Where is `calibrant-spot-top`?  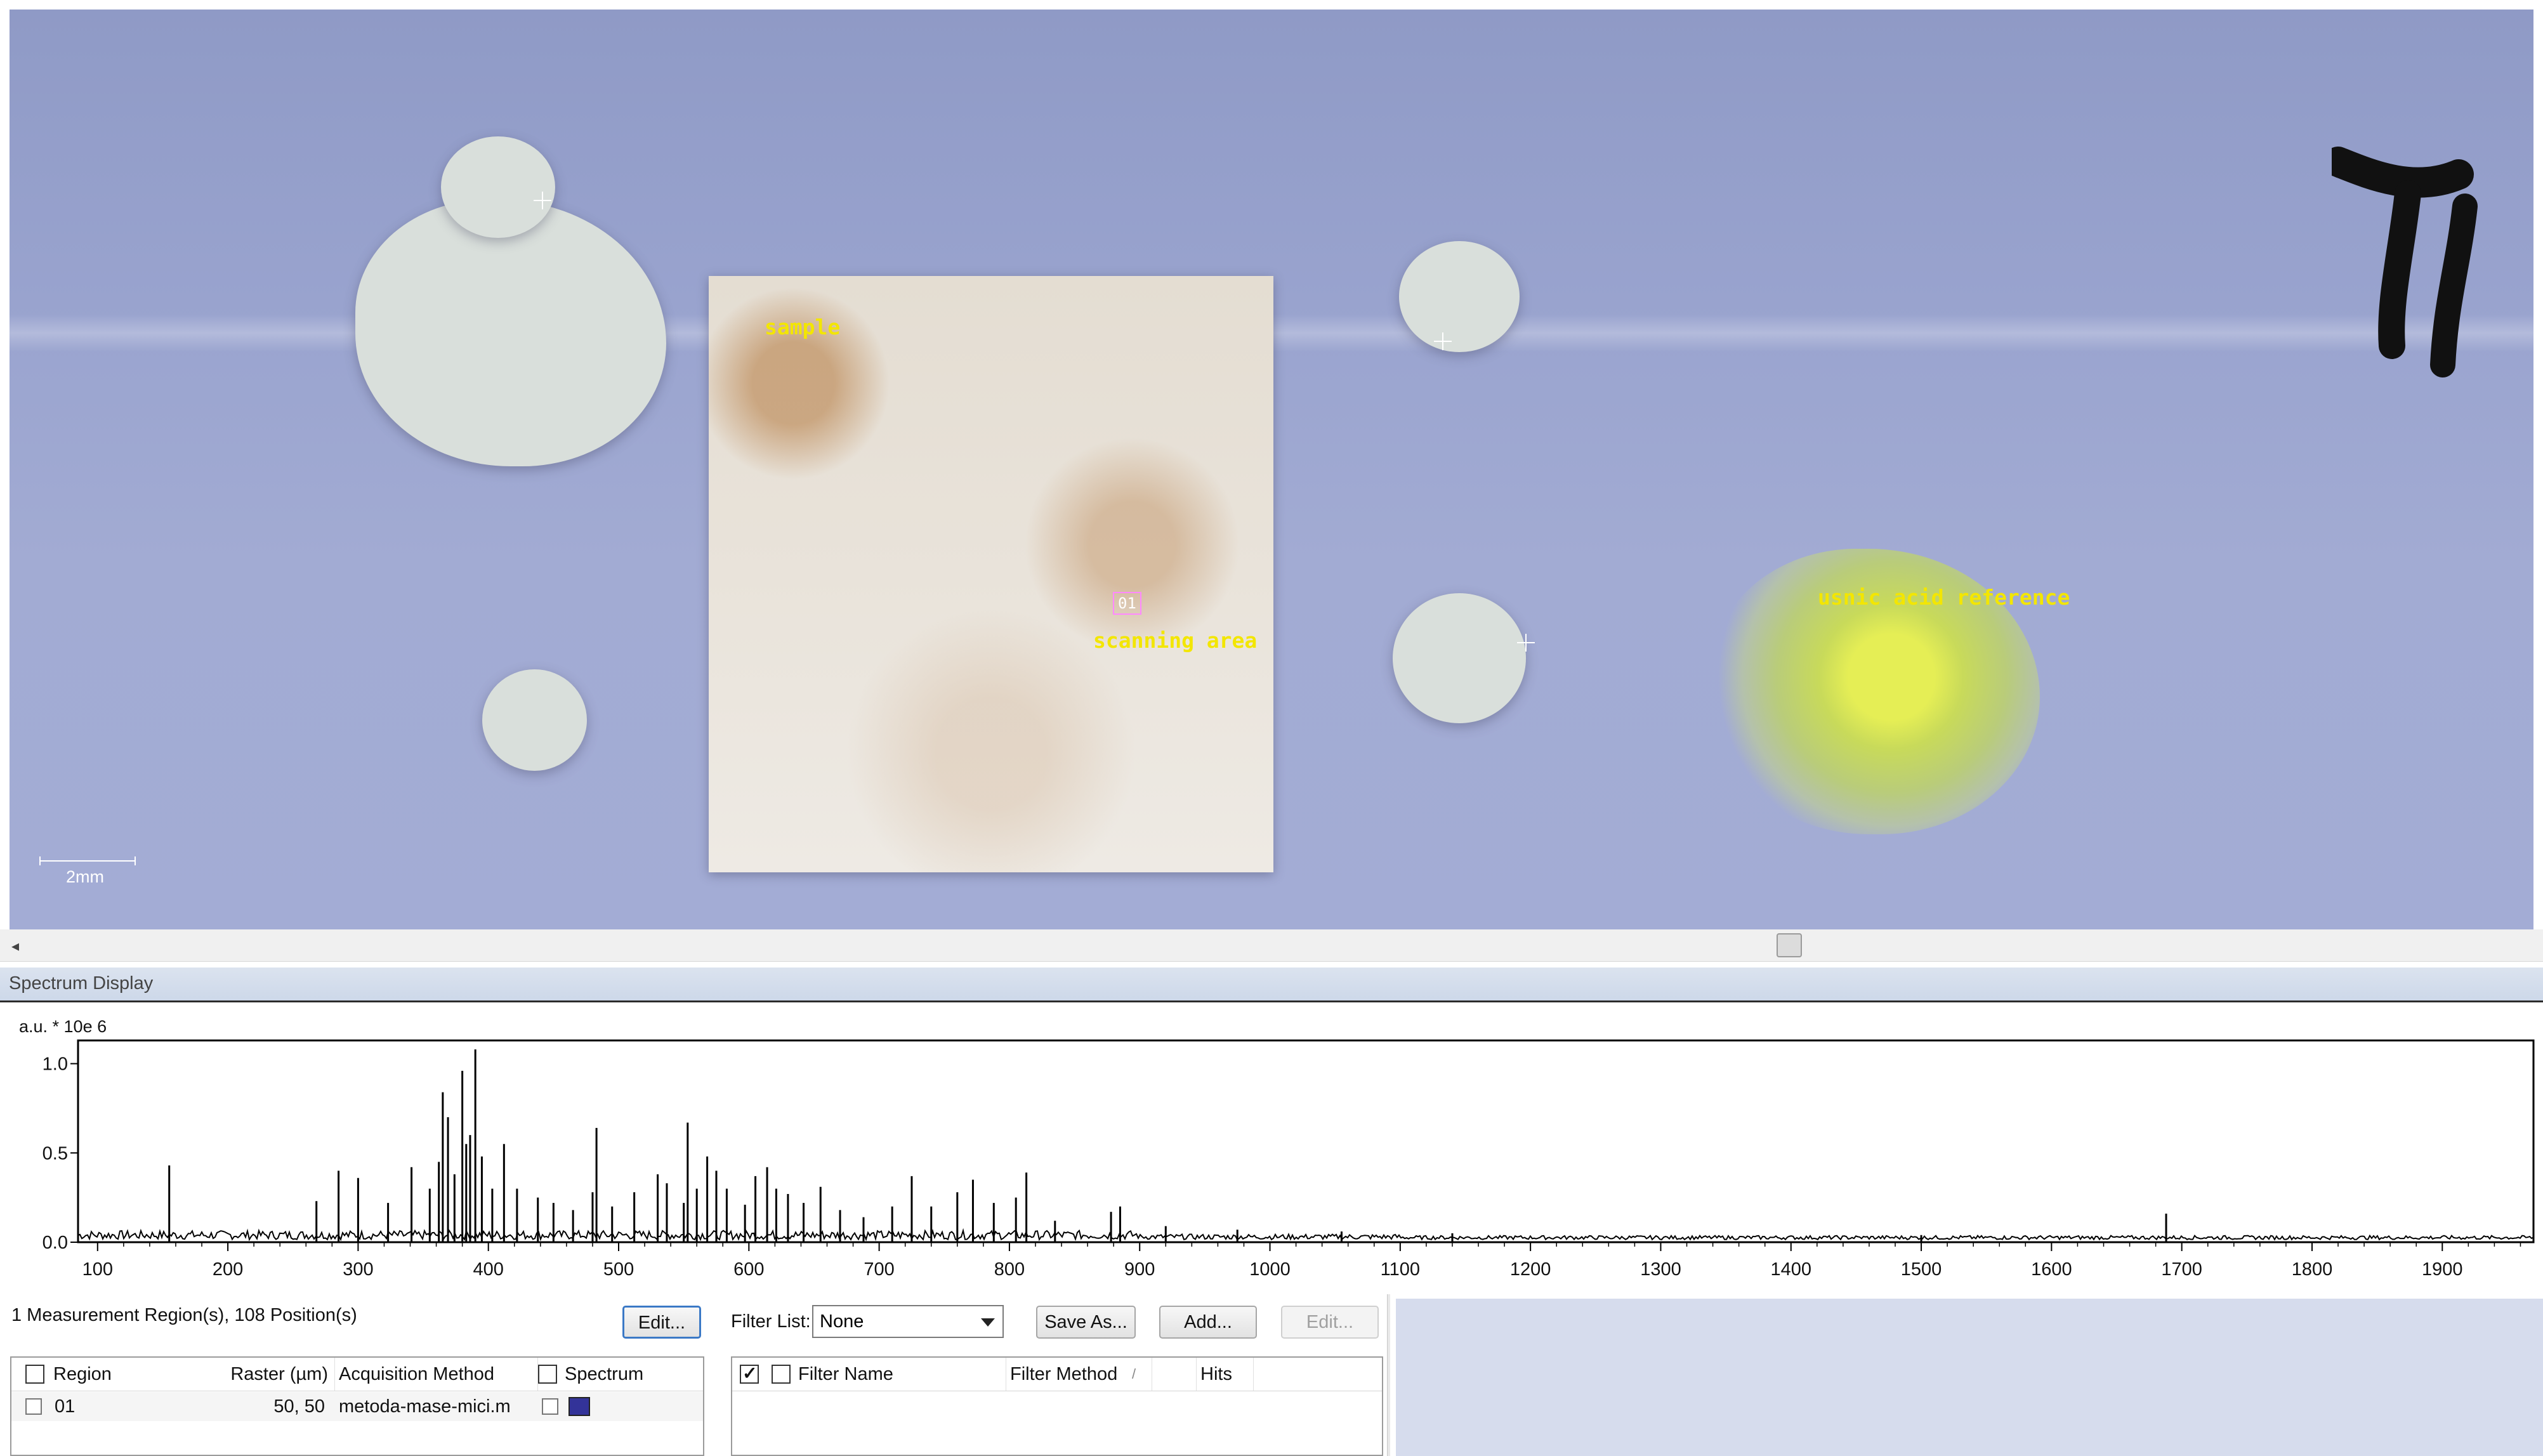 calibrant-spot-top is located at coordinates (498, 187).